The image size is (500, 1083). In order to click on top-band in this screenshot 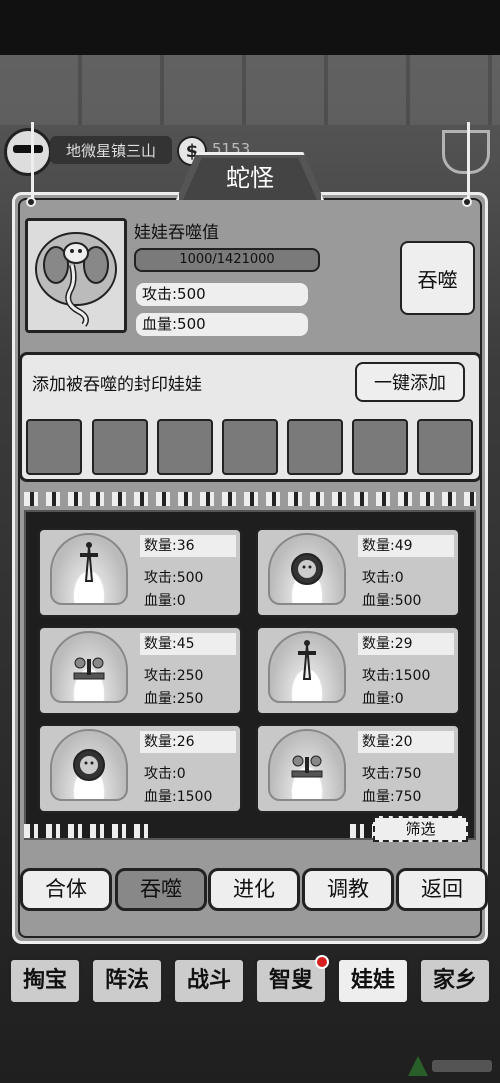, I will do `click(250, 27)`.